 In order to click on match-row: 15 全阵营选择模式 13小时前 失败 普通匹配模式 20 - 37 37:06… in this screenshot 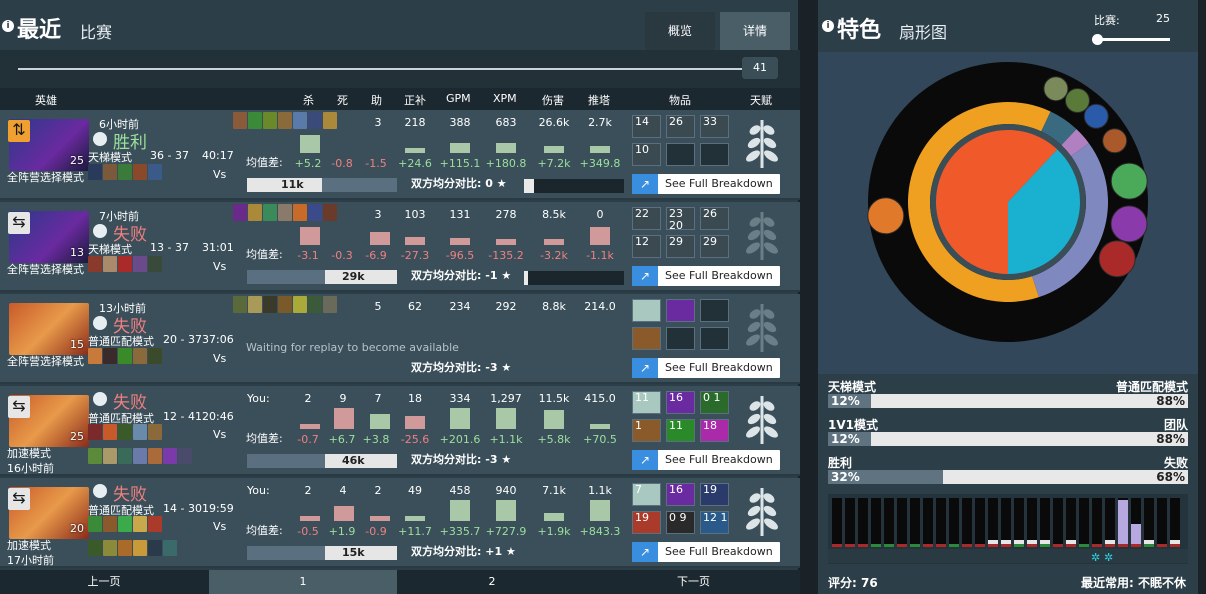, I will do `click(400, 339)`.